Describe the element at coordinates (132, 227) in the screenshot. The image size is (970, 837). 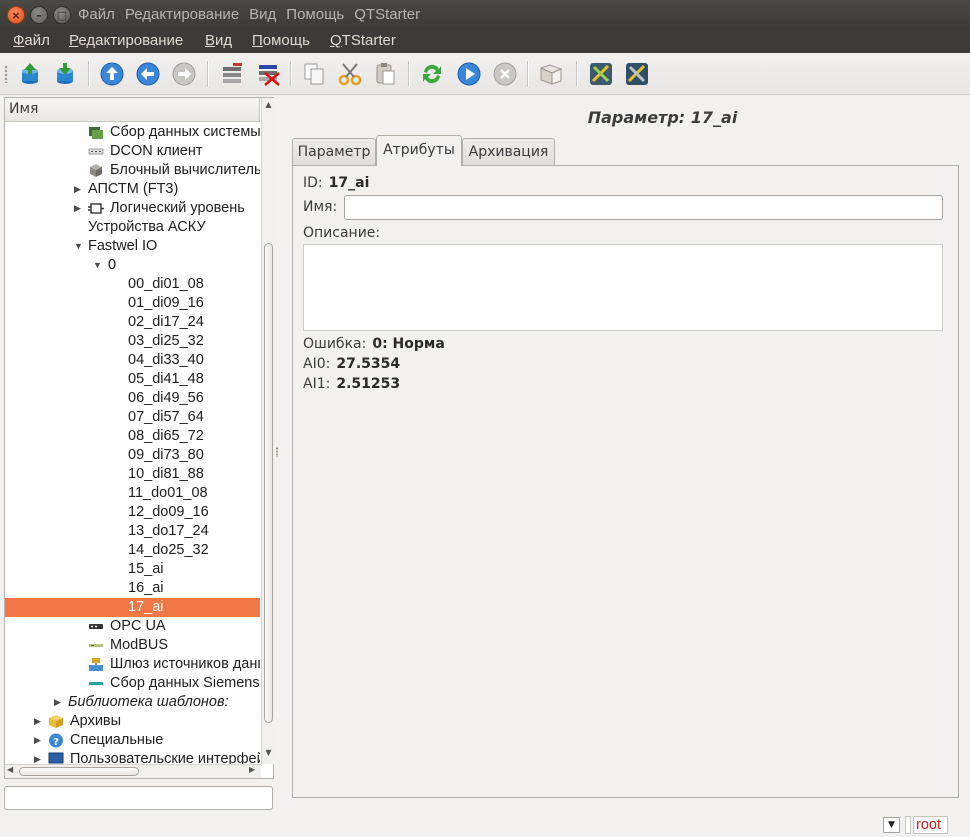
I see `tree-item: Устройства АСКУ` at that location.